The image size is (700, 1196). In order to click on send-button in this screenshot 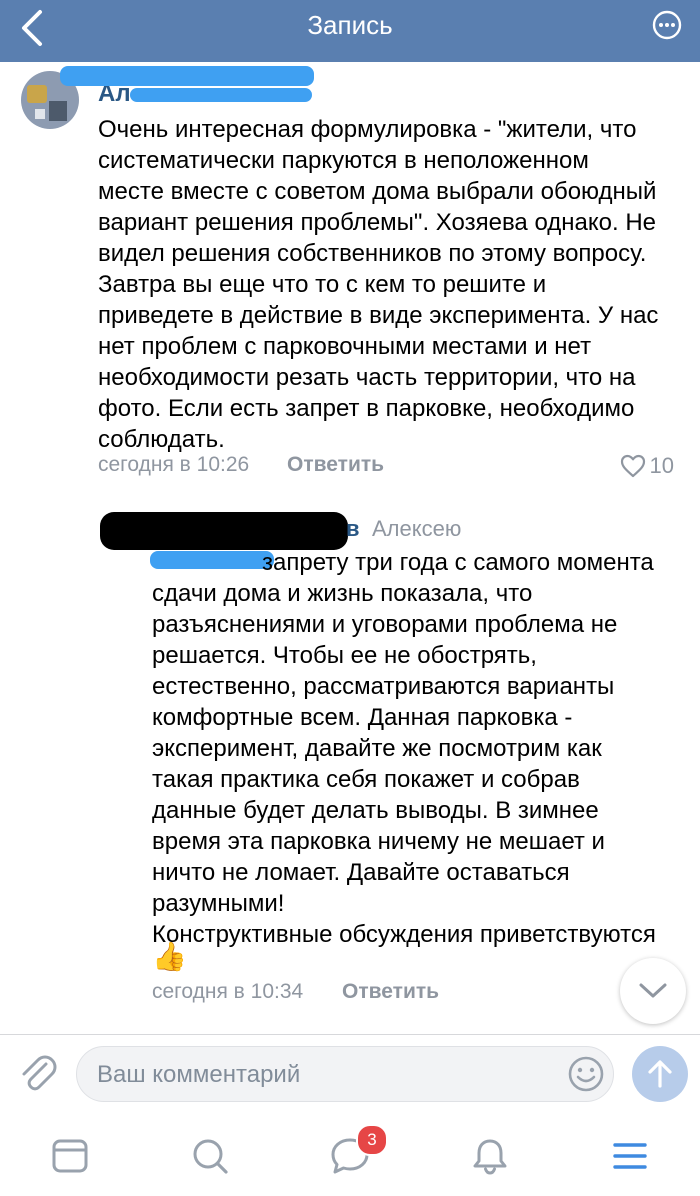, I will do `click(660, 1074)`.